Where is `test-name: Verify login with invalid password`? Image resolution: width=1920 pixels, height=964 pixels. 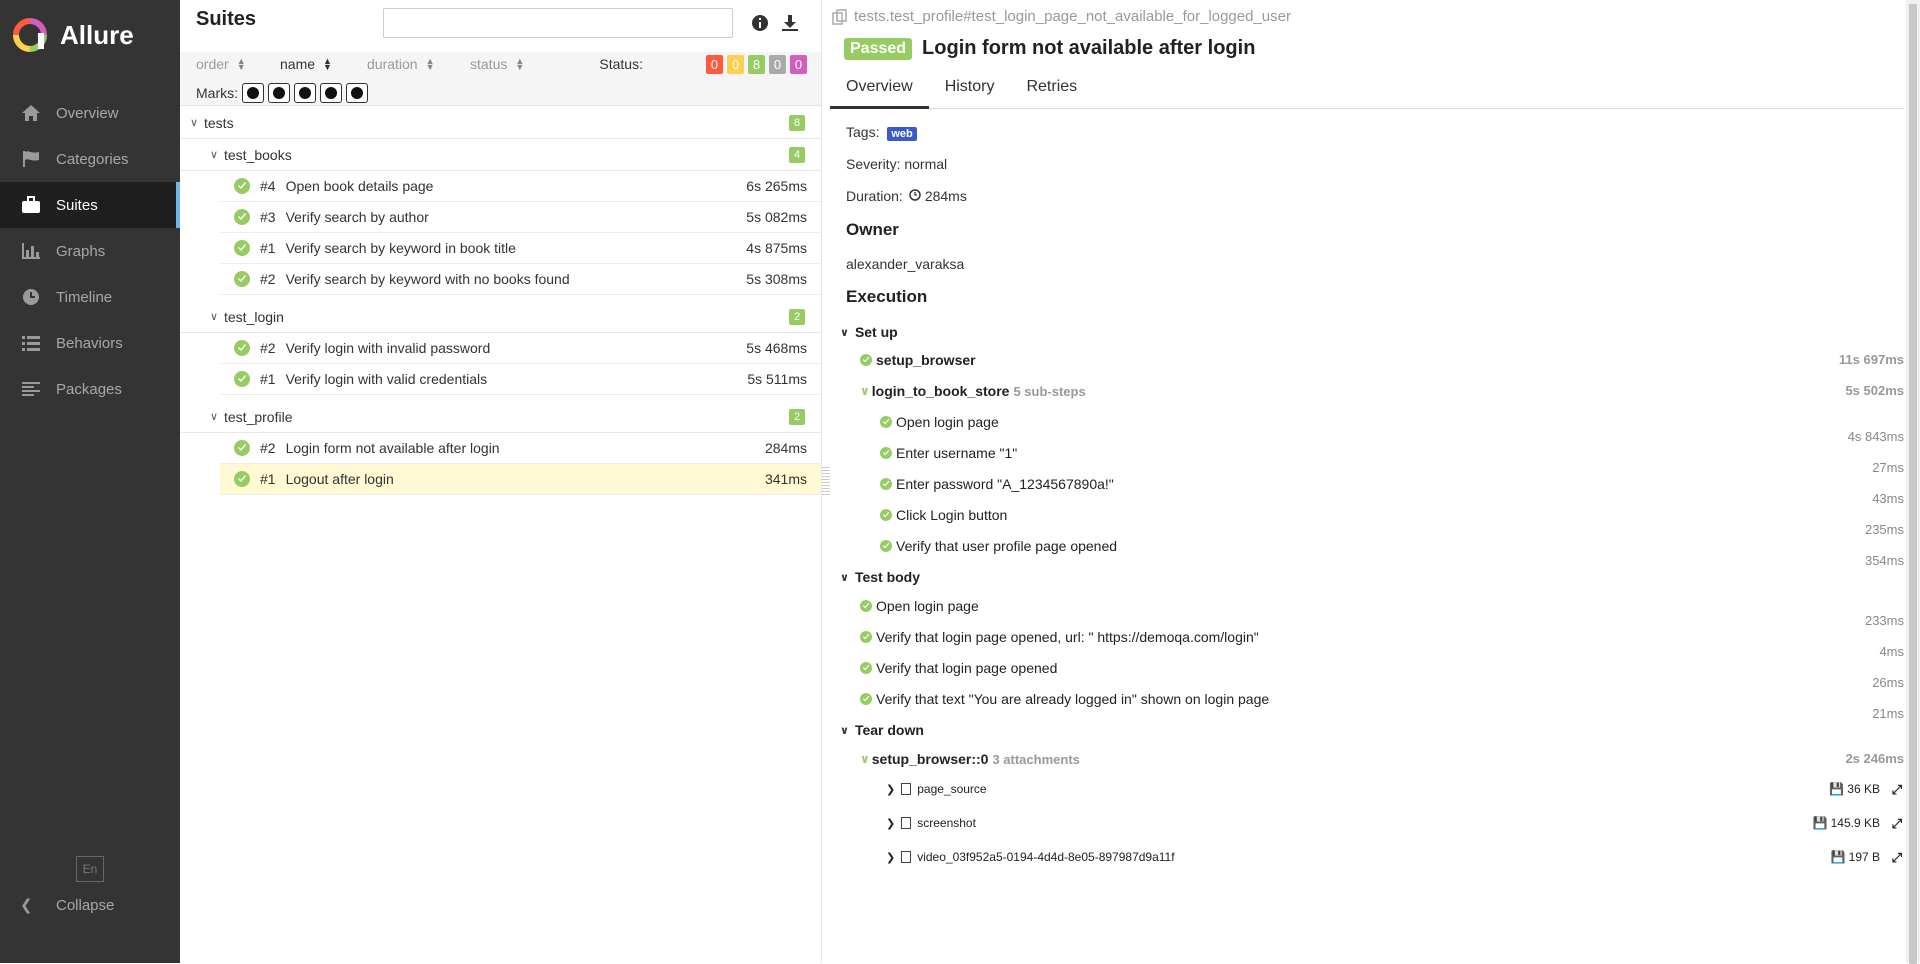 test-name: Verify login with invalid password is located at coordinates (388, 348).